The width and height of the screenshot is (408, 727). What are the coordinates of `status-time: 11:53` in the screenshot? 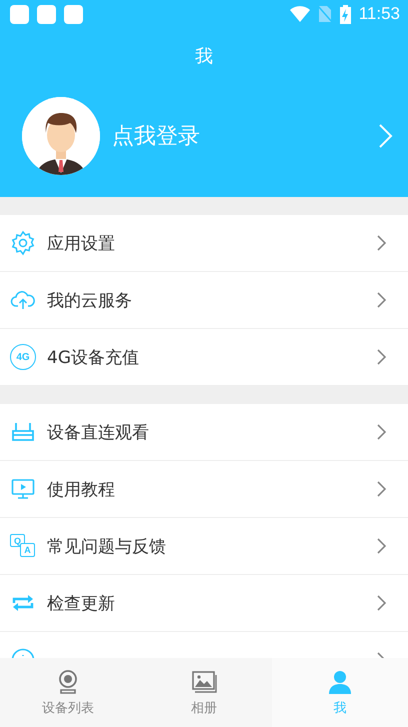 It's located at (379, 14).